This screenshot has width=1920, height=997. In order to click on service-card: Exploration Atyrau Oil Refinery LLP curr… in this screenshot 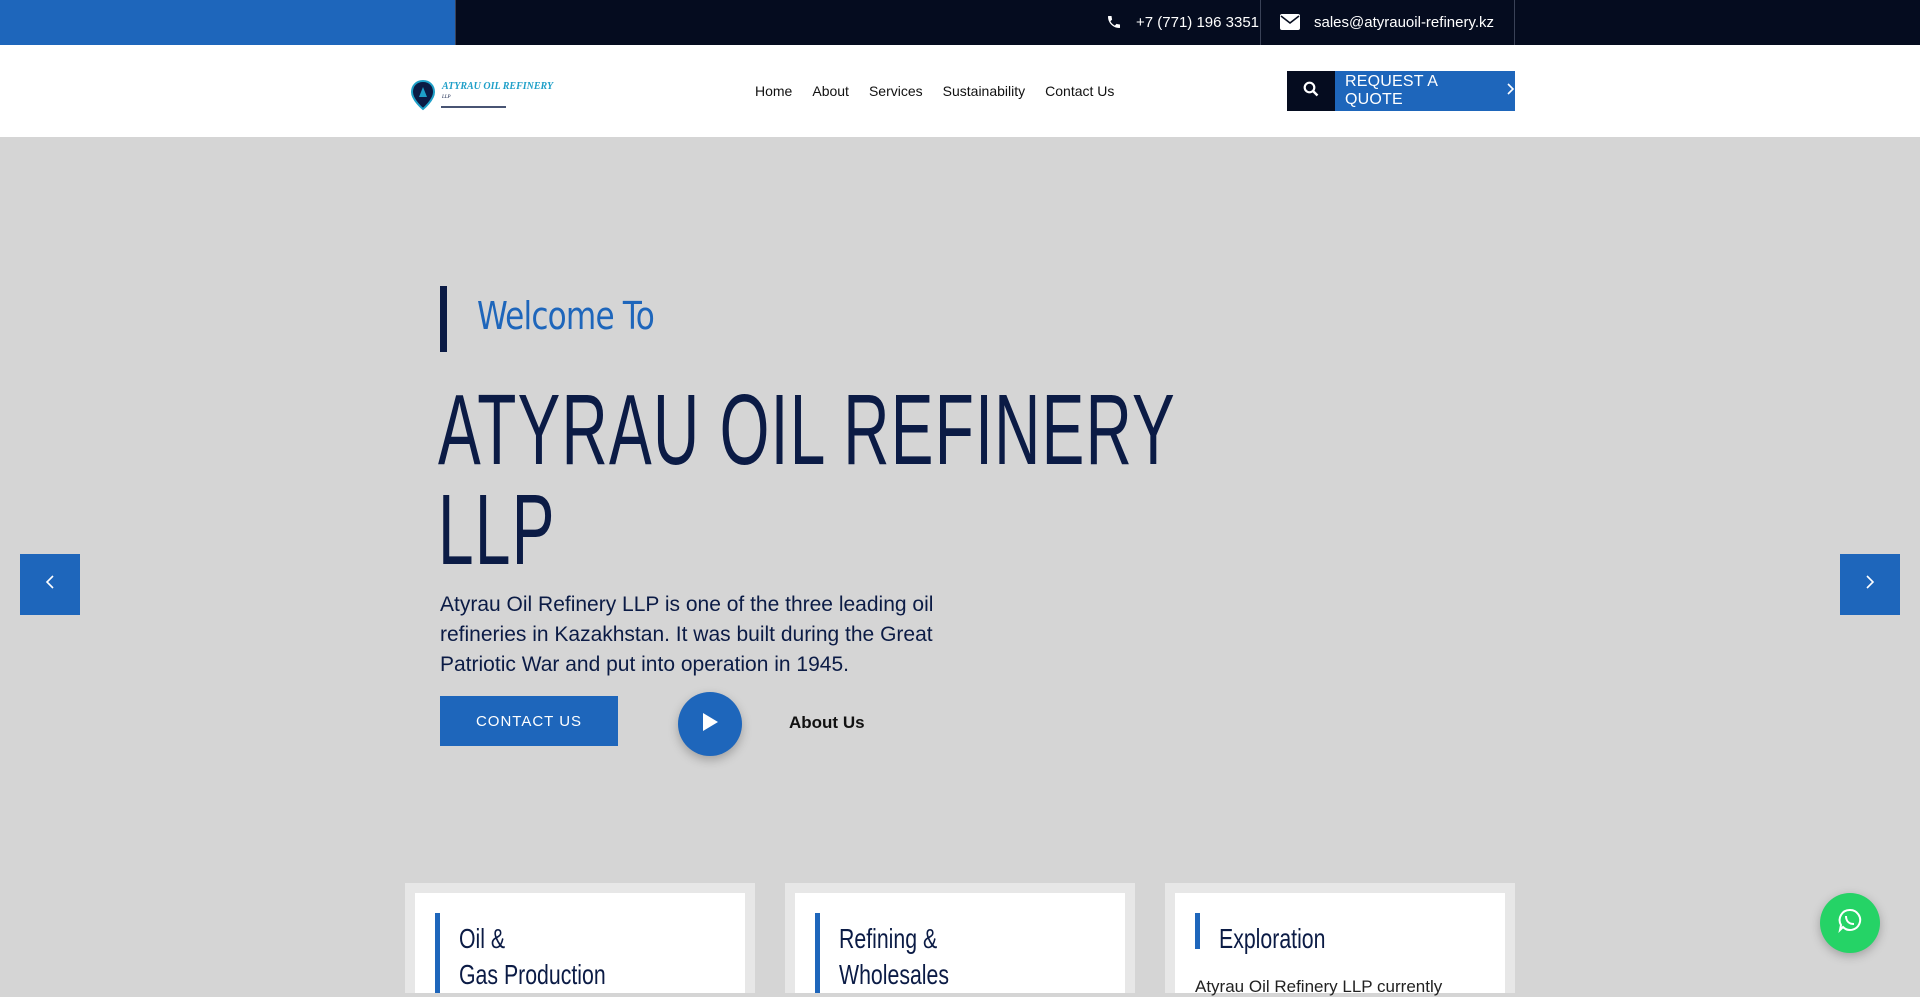, I will do `click(1340, 939)`.